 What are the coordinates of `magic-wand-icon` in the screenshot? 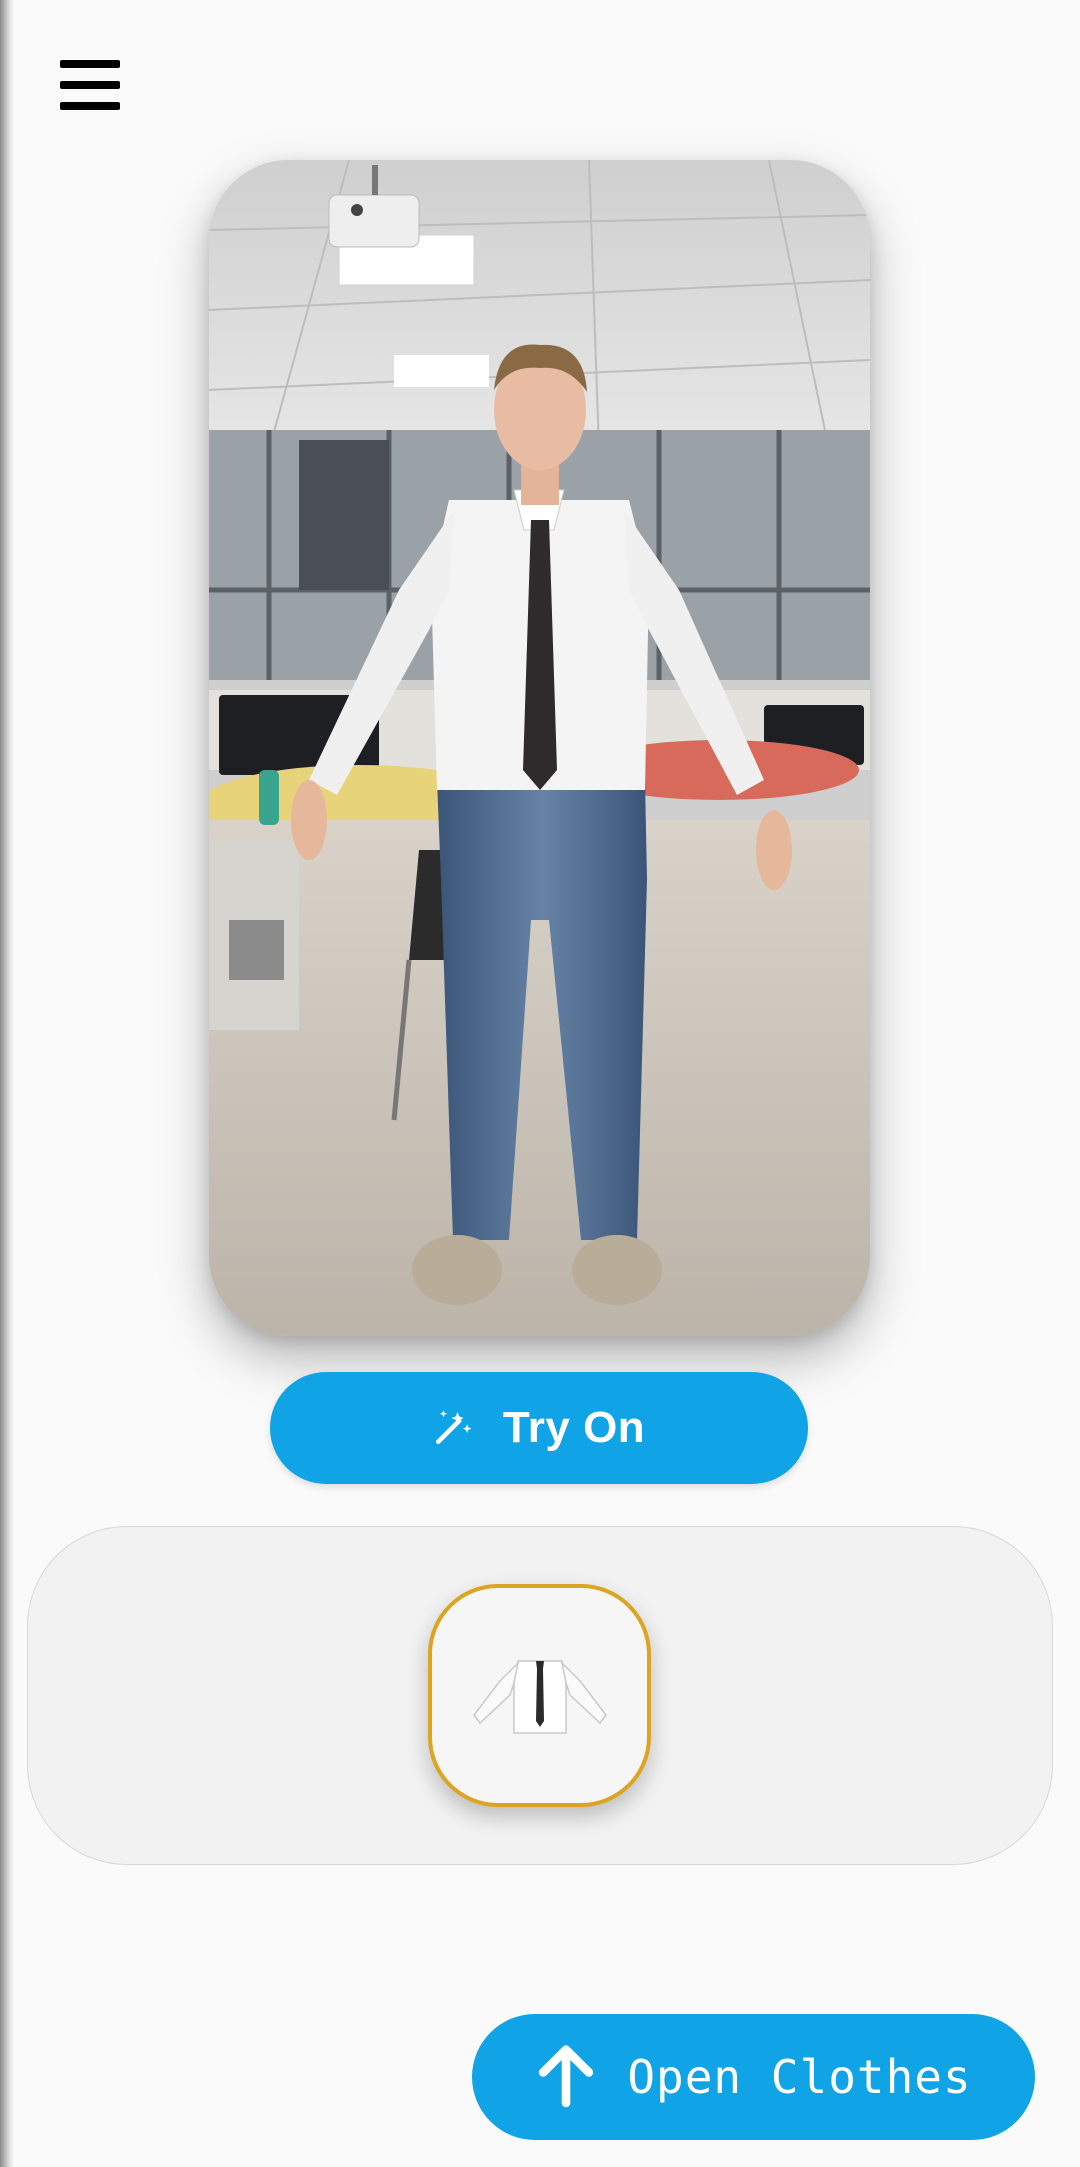 It's located at (454, 1428).